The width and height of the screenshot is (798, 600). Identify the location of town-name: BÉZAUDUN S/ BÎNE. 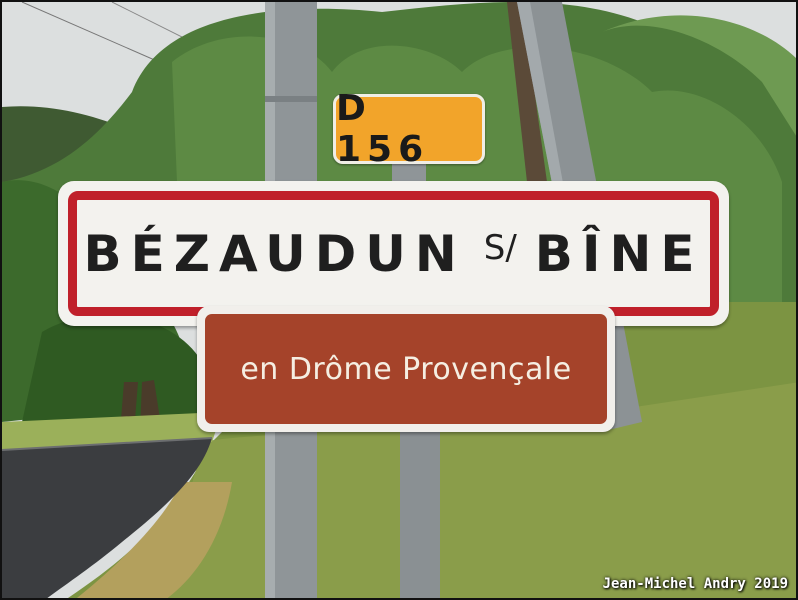
(394, 254).